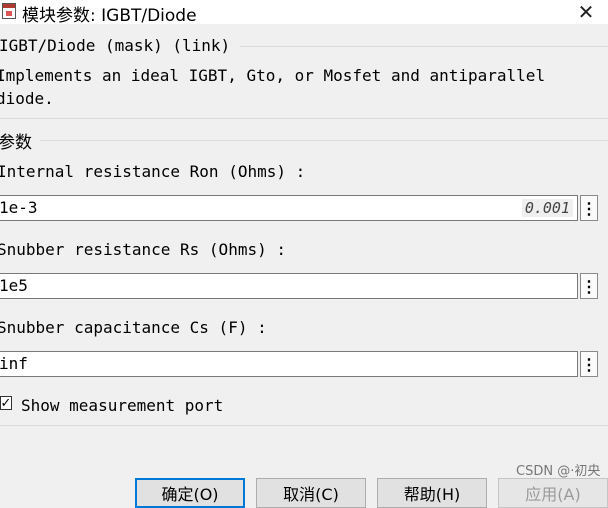  I want to click on rs-input: 1e5, so click(289, 286).